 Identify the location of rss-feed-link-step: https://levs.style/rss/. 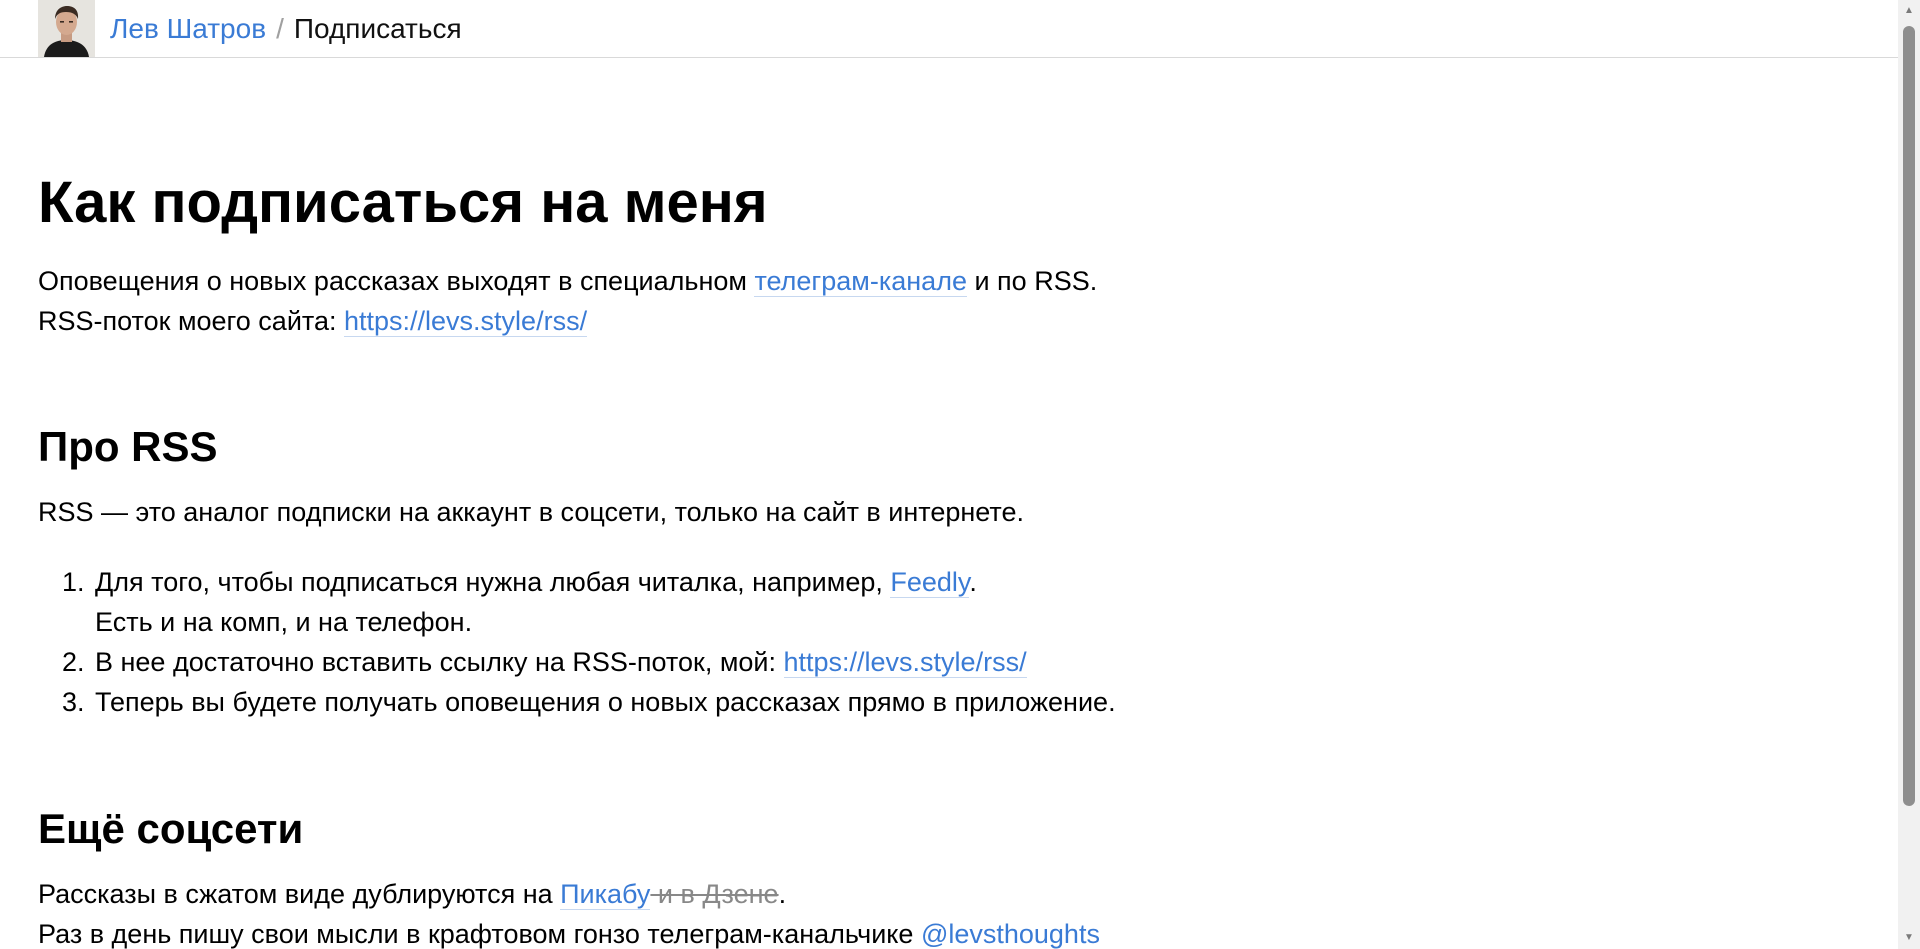
(905, 662).